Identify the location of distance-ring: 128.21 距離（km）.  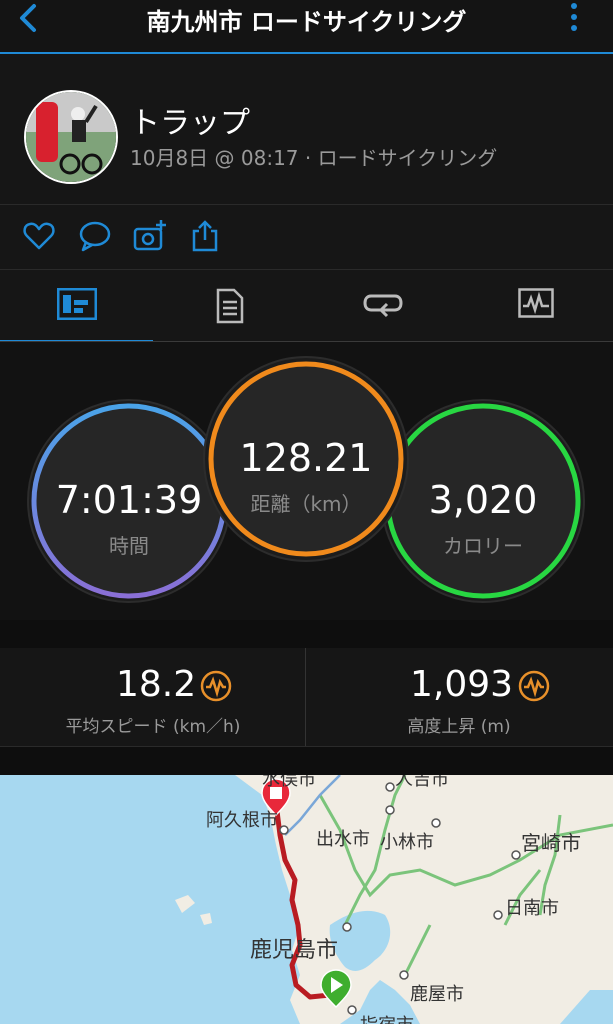
(306, 459).